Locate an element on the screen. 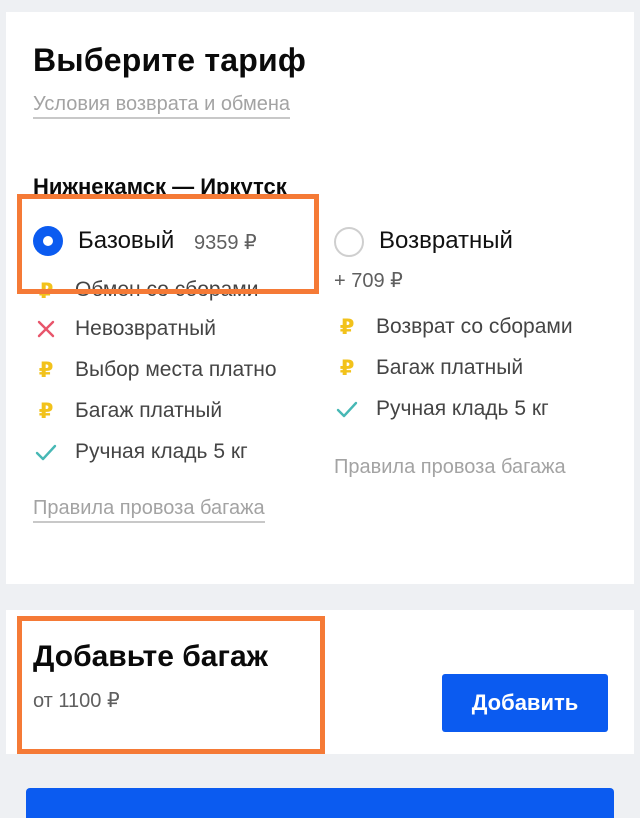 The image size is (640, 818). feature-row: ₽ Выбор места платно is located at coordinates (178, 371).